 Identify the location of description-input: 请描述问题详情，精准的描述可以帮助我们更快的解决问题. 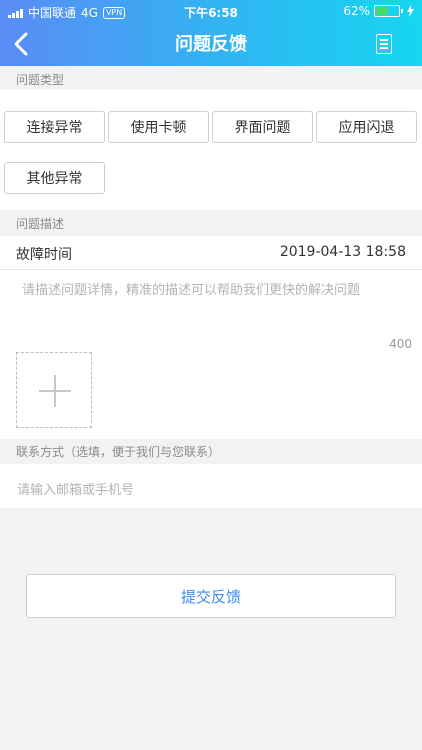
(217, 288).